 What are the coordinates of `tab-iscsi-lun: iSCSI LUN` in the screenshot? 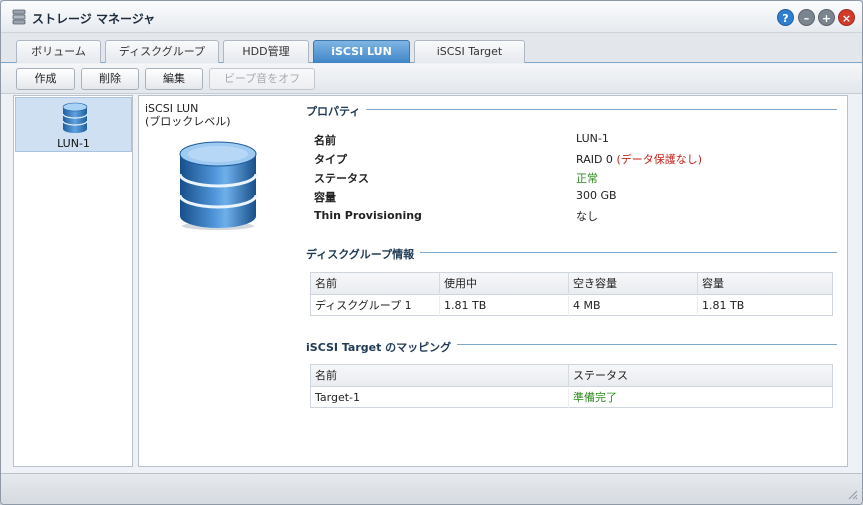 It's located at (361, 51).